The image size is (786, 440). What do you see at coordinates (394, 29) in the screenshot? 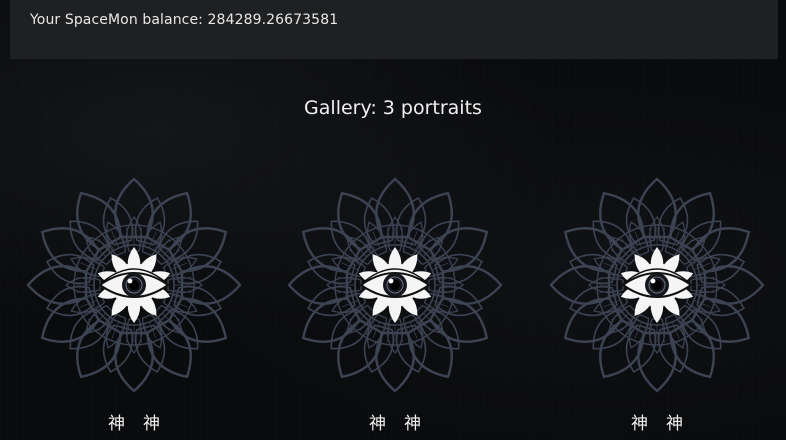
I see `balance-bar: Your SpaceMon balance: 284289.26673581` at bounding box center [394, 29].